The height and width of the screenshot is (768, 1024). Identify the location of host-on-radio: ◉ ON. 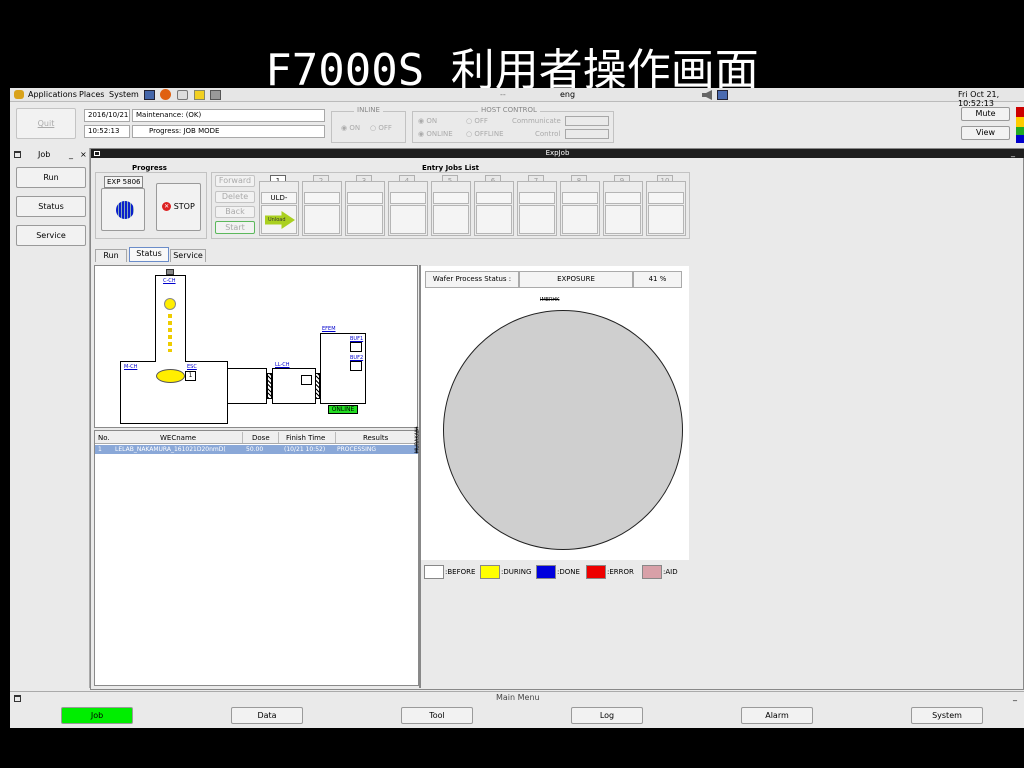
(427, 121).